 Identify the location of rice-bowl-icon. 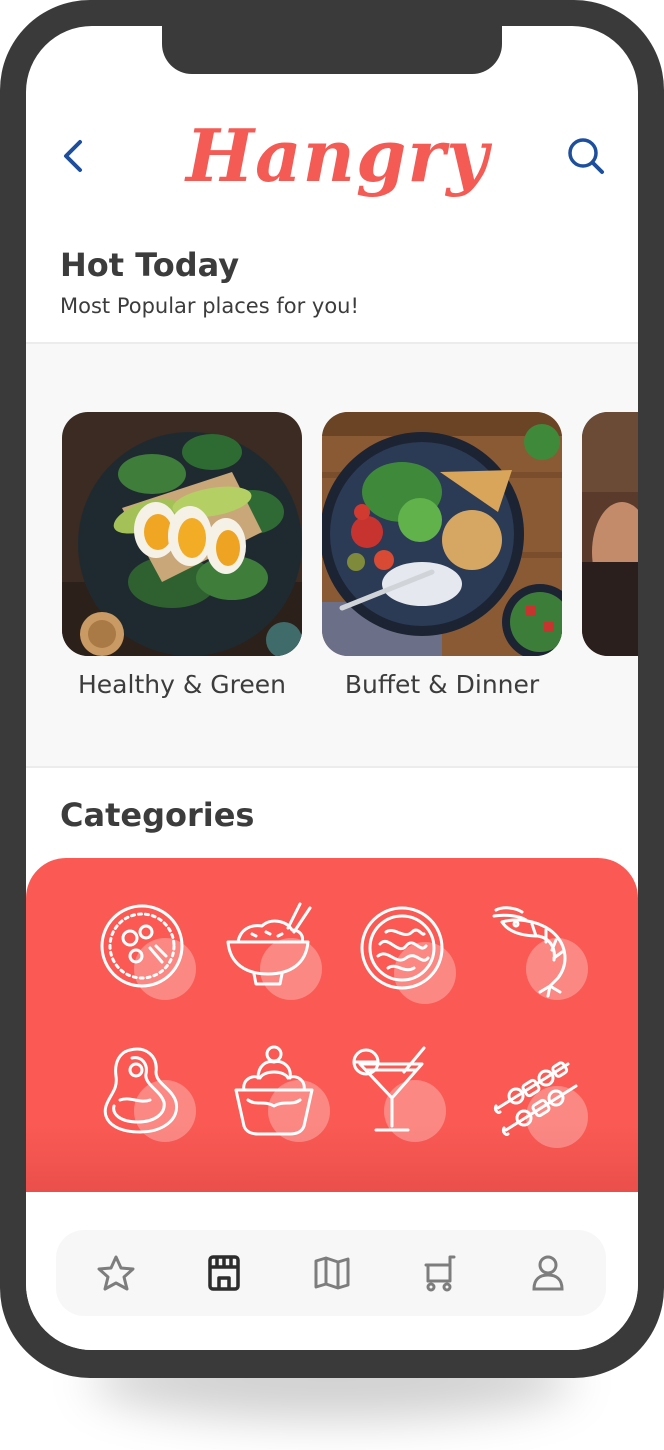
(269, 944).